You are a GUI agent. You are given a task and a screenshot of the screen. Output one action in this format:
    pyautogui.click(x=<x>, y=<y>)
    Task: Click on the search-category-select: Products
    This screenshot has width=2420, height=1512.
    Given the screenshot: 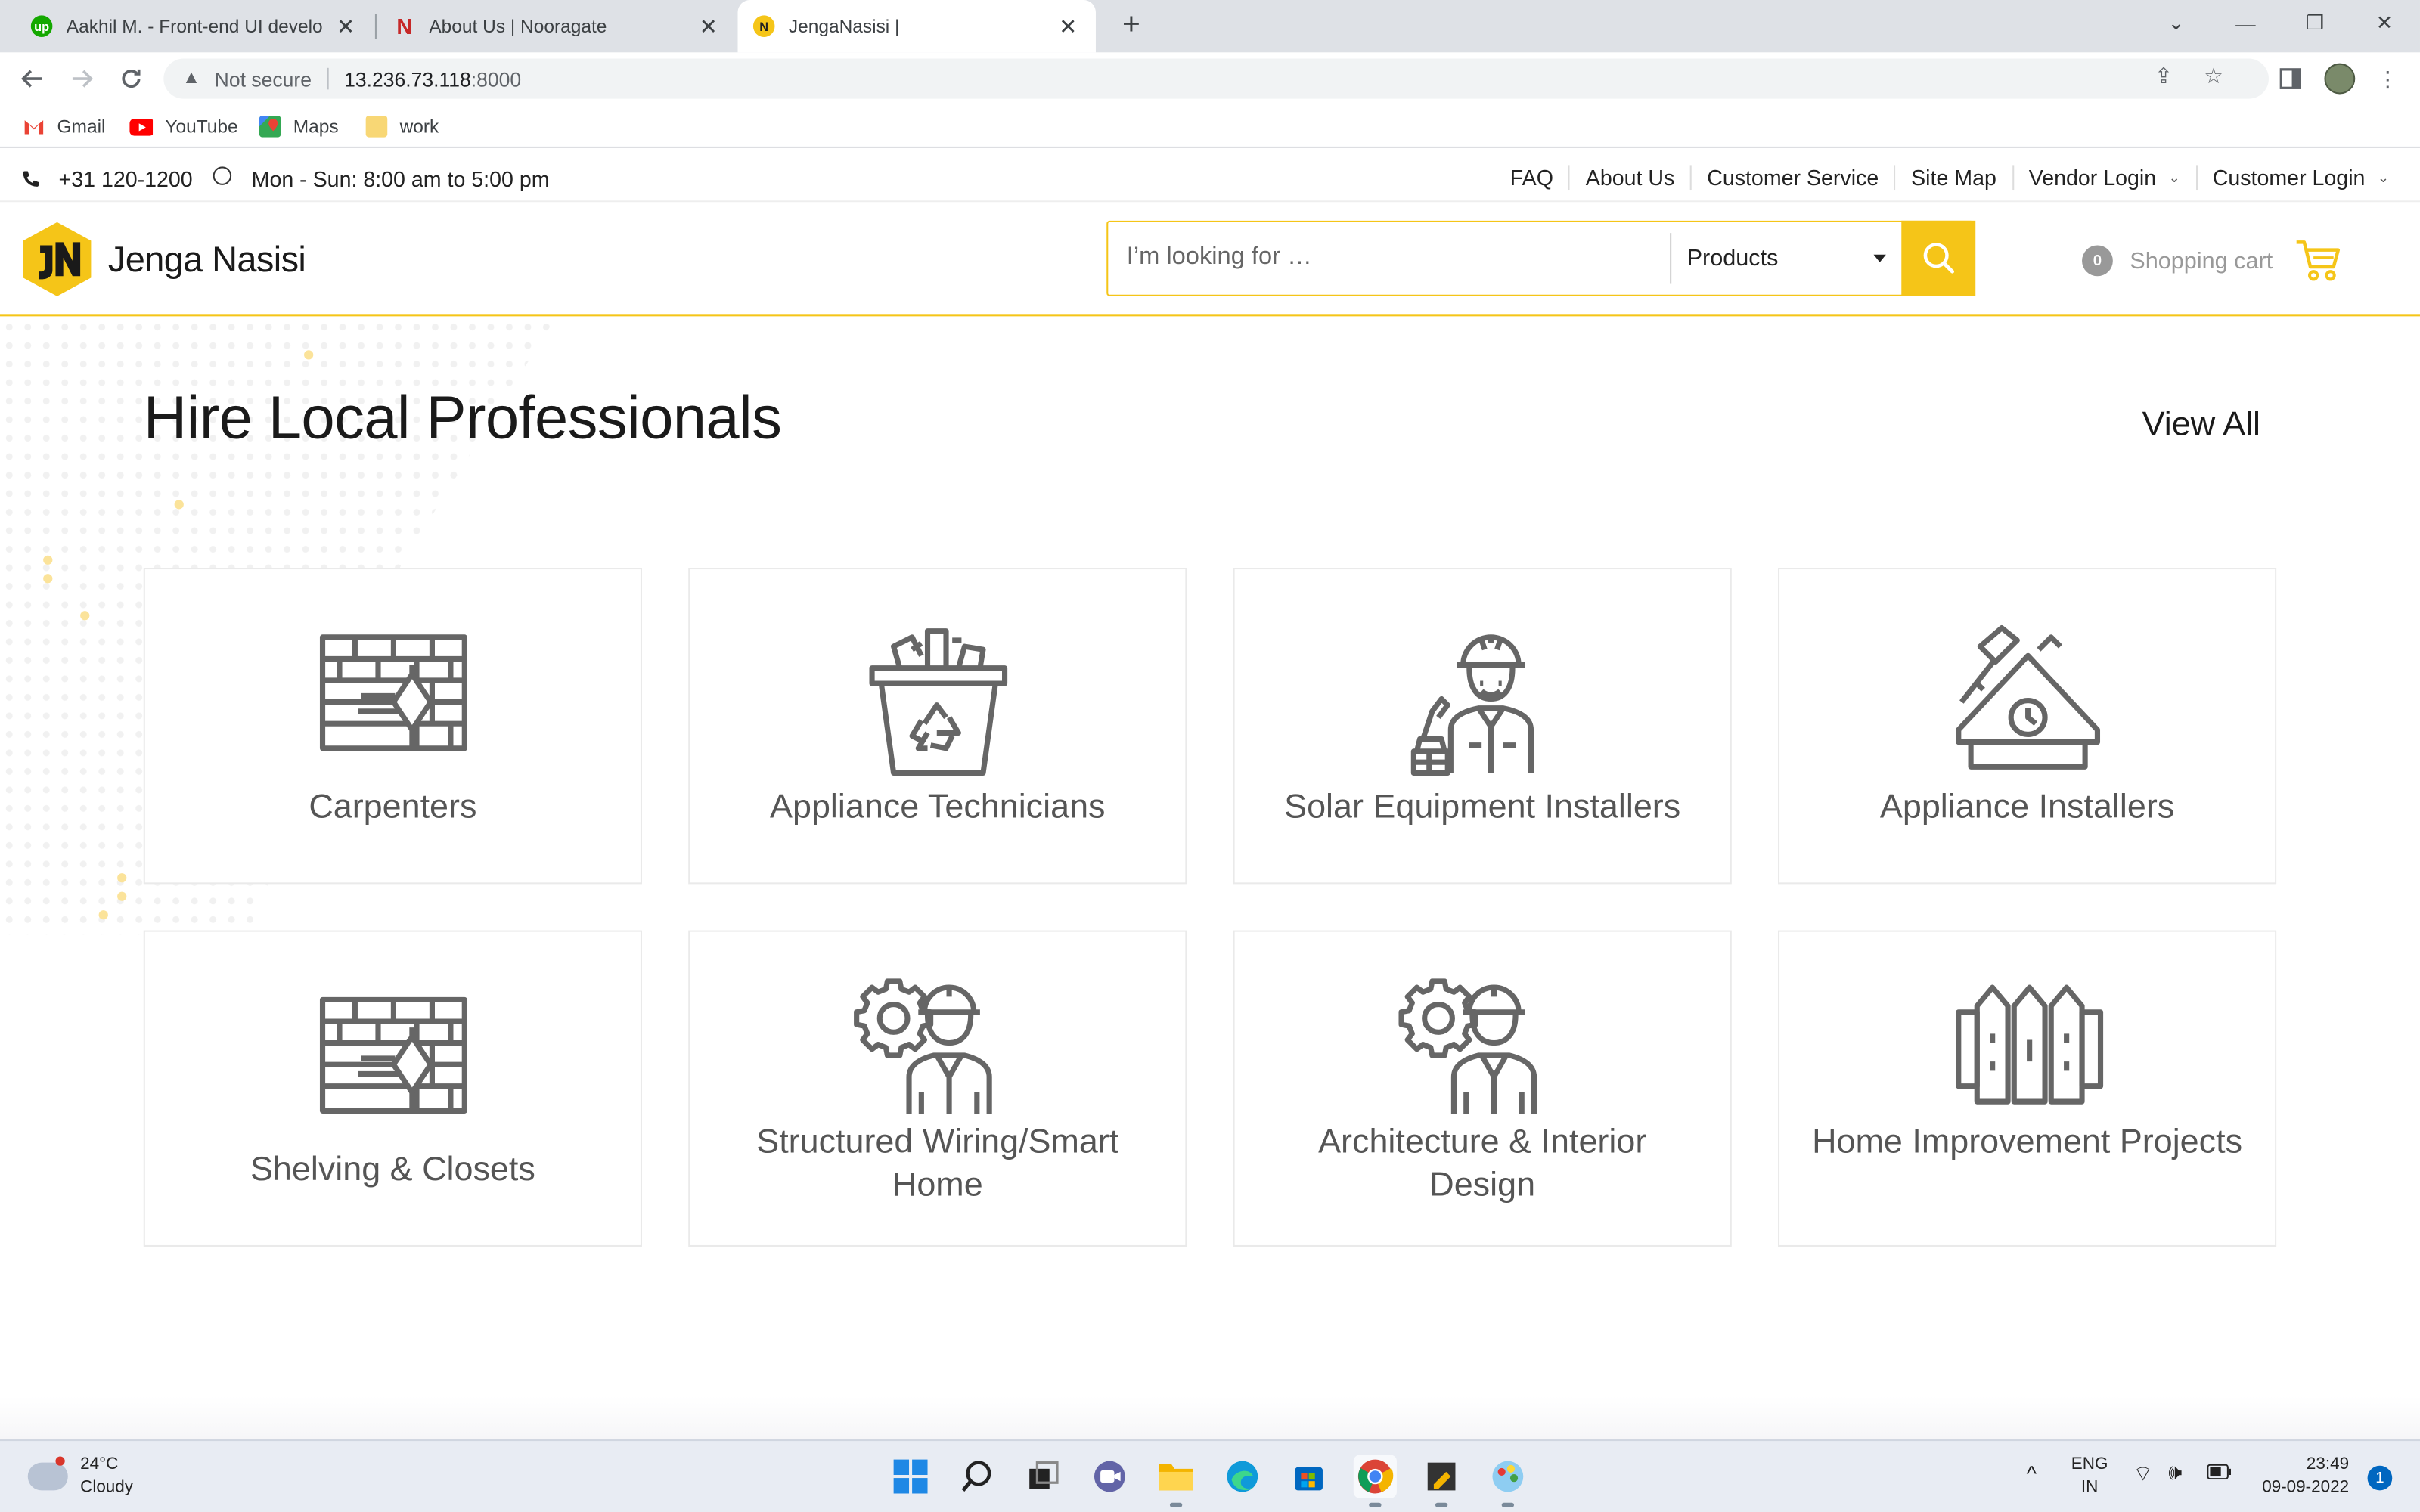 What is the action you would take?
    pyautogui.click(x=1785, y=258)
    